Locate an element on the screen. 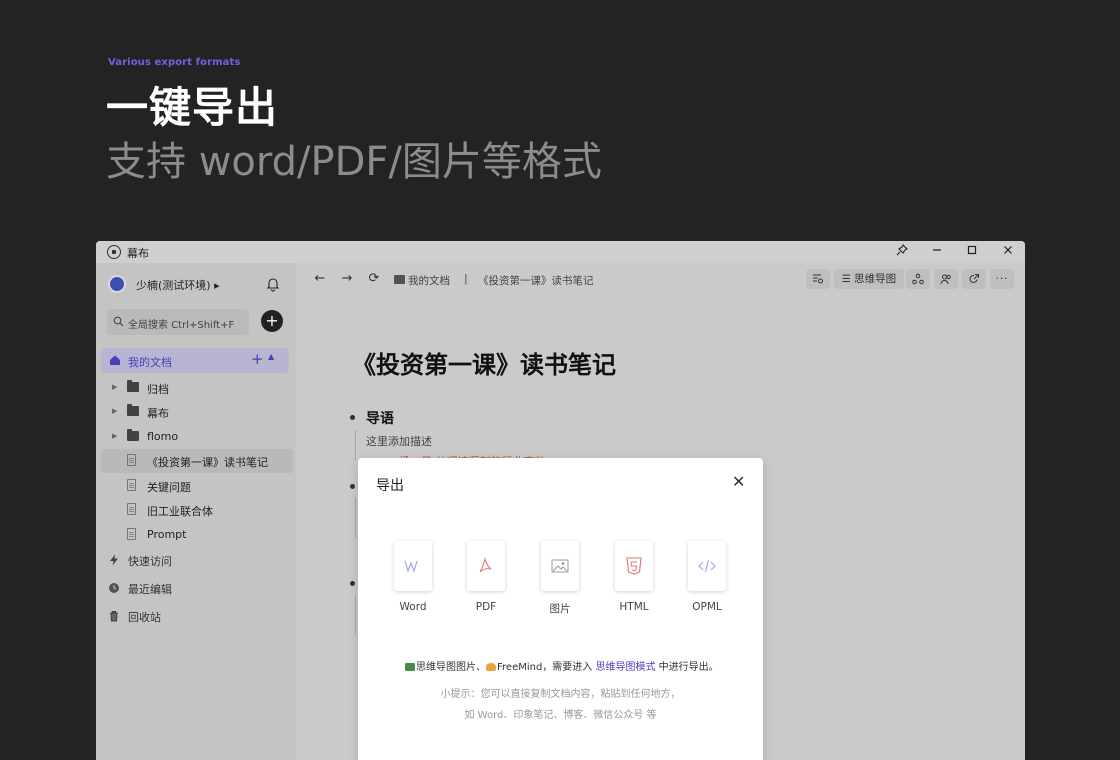 Image resolution: width=1120 pixels, height=760 pixels. format-label: 图片 is located at coordinates (560, 609).